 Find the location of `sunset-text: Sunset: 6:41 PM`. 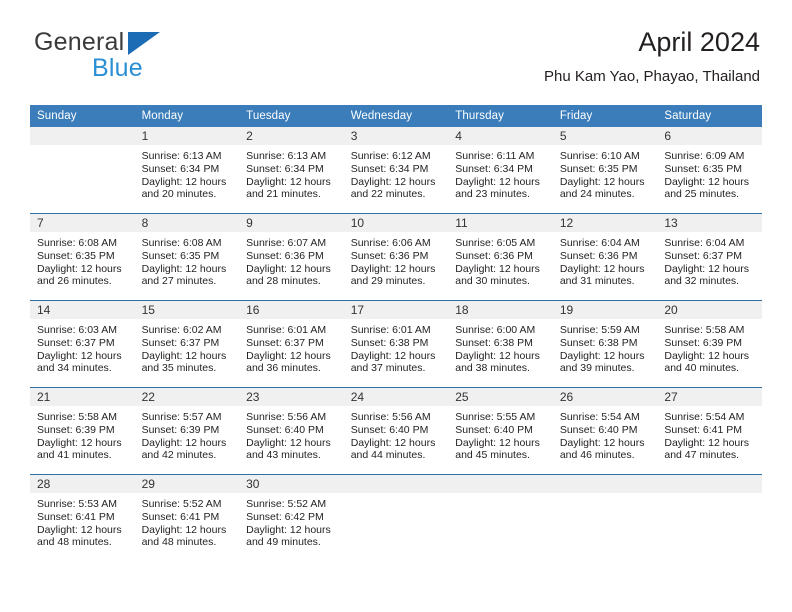

sunset-text: Sunset: 6:41 PM is located at coordinates (180, 516).